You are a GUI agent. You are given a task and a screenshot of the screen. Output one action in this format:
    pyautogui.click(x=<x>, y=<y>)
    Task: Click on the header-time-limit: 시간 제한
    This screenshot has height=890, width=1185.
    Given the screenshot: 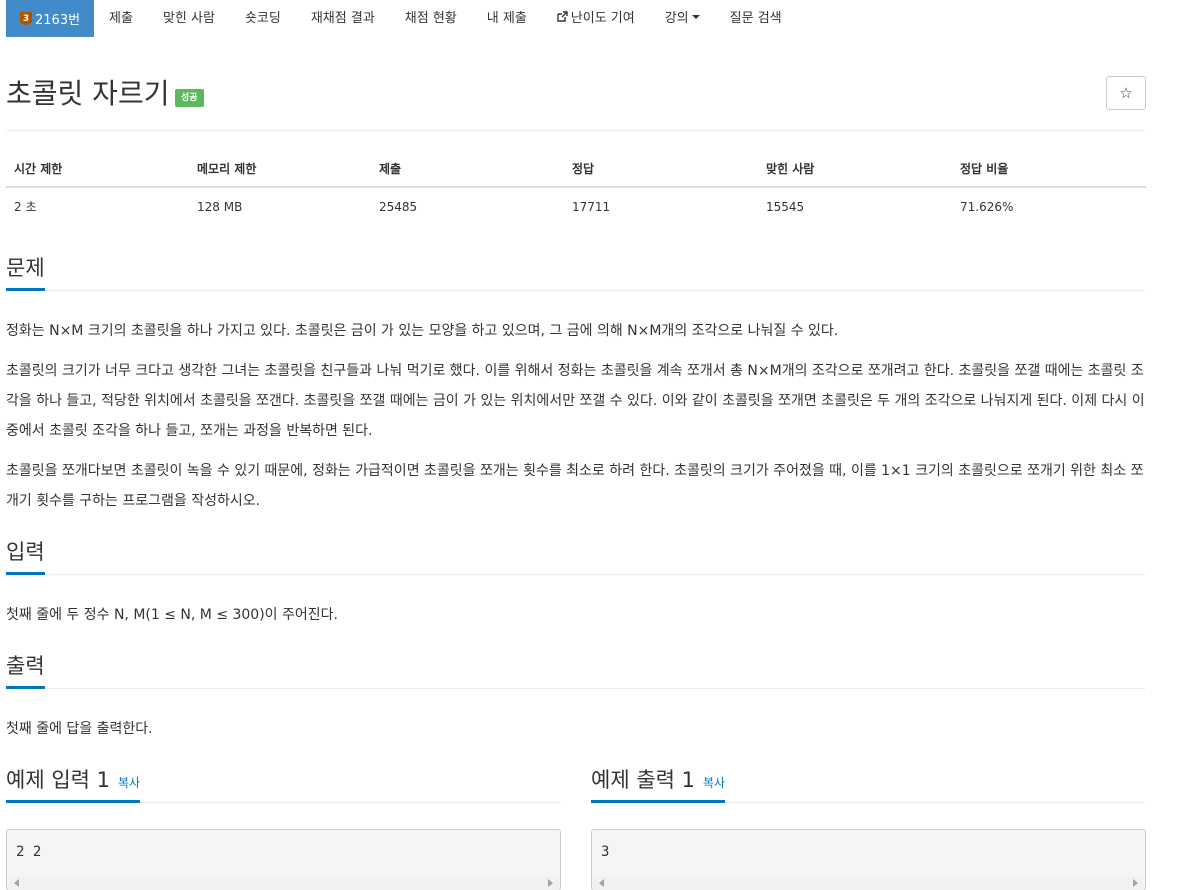 What is the action you would take?
    pyautogui.click(x=97, y=169)
    